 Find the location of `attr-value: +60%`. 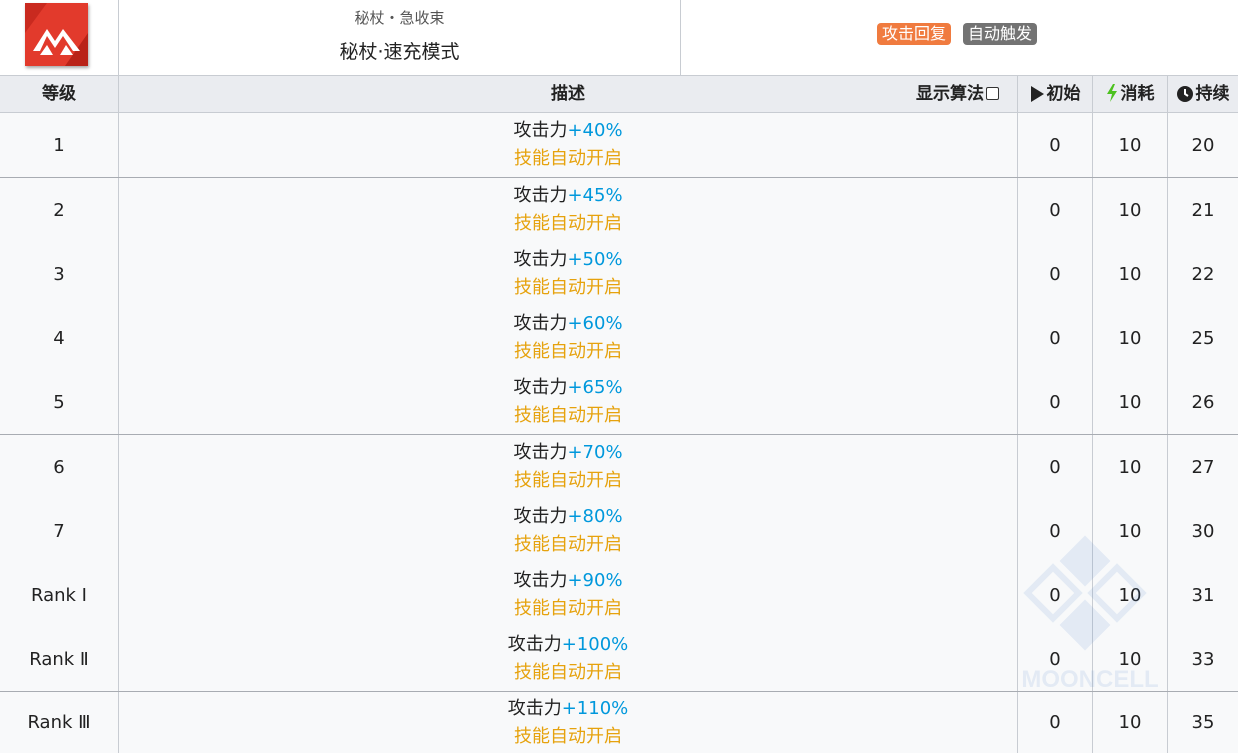

attr-value: +60% is located at coordinates (595, 323).